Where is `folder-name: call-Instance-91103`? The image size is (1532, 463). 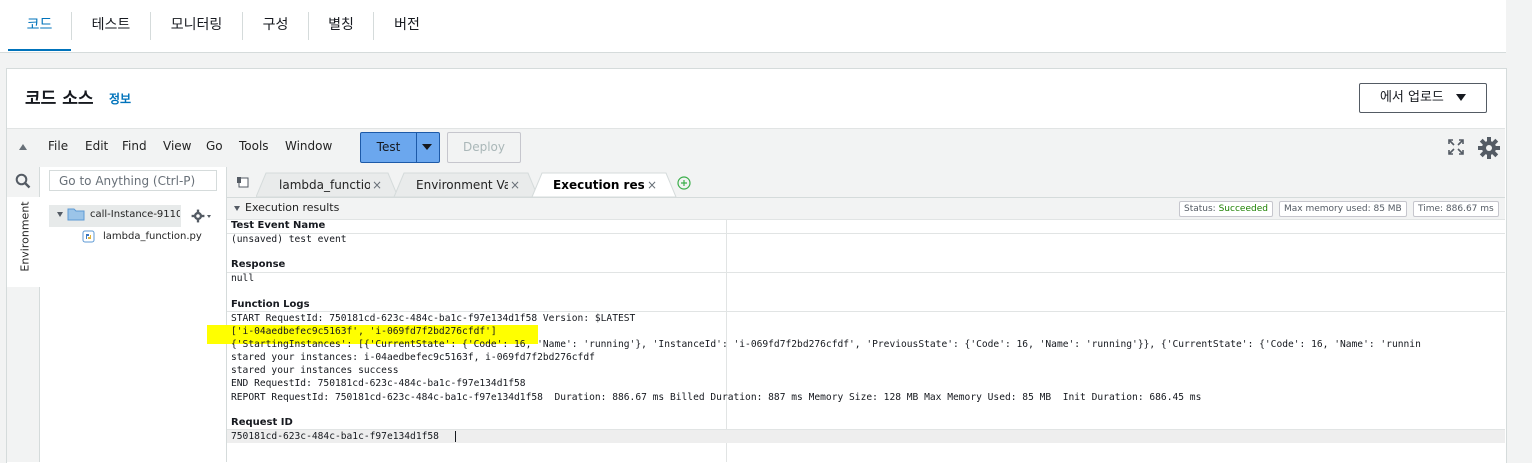 folder-name: call-Instance-91103 is located at coordinates (135, 214).